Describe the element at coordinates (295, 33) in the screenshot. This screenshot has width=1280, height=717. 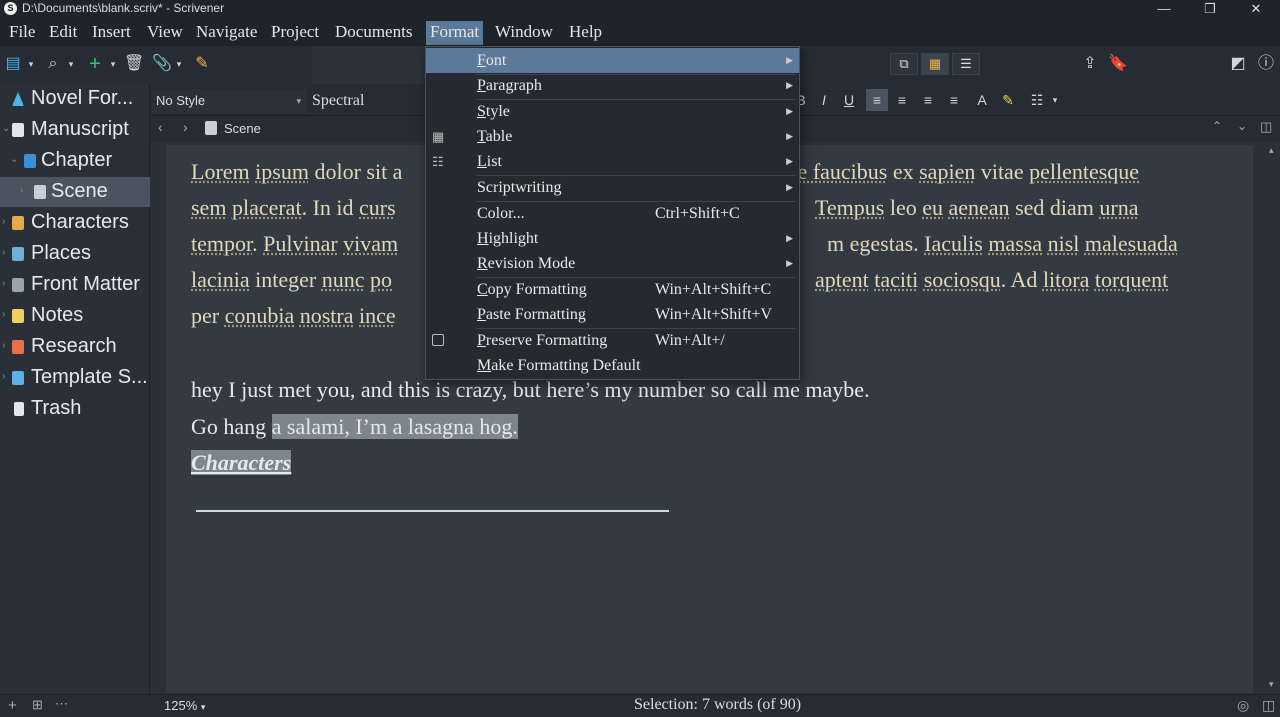
I see `menu-project: Project` at that location.